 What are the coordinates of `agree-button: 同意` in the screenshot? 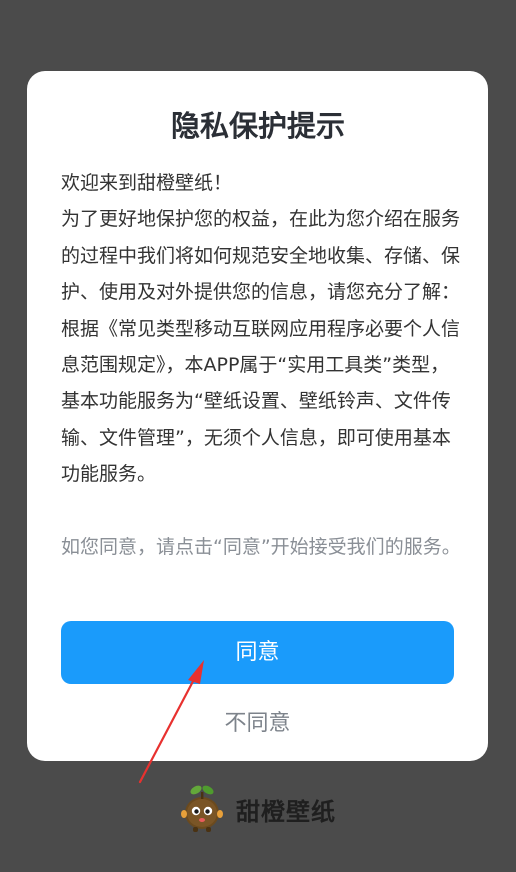 It's located at (257, 652).